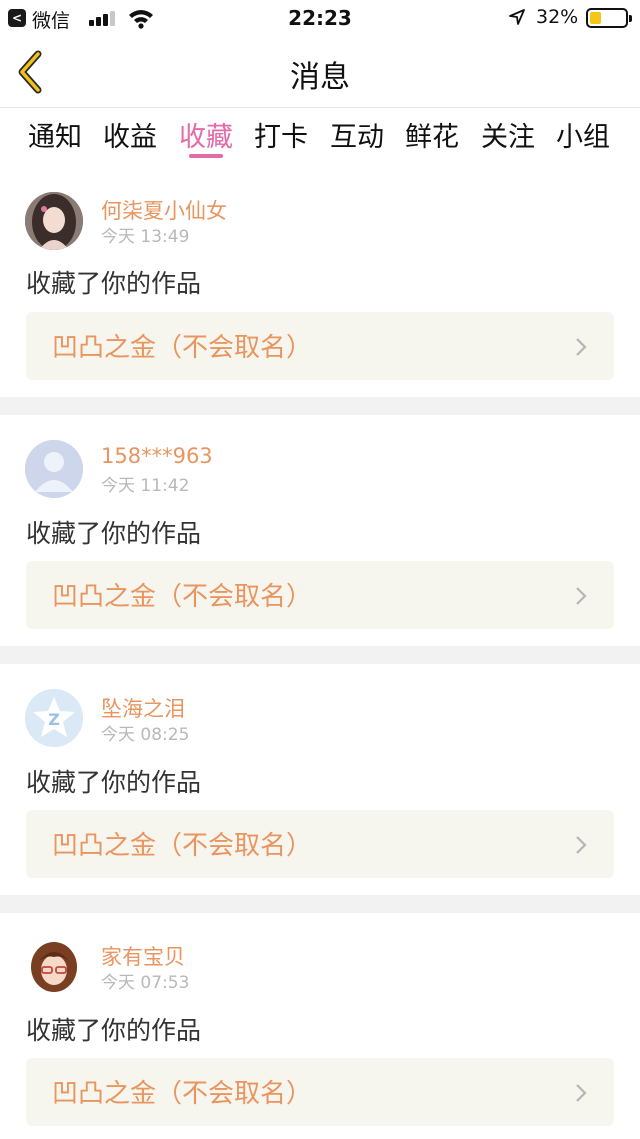 Image resolution: width=640 pixels, height=1139 pixels. Describe the element at coordinates (609, 18) in the screenshot. I see `battery-icon` at that location.